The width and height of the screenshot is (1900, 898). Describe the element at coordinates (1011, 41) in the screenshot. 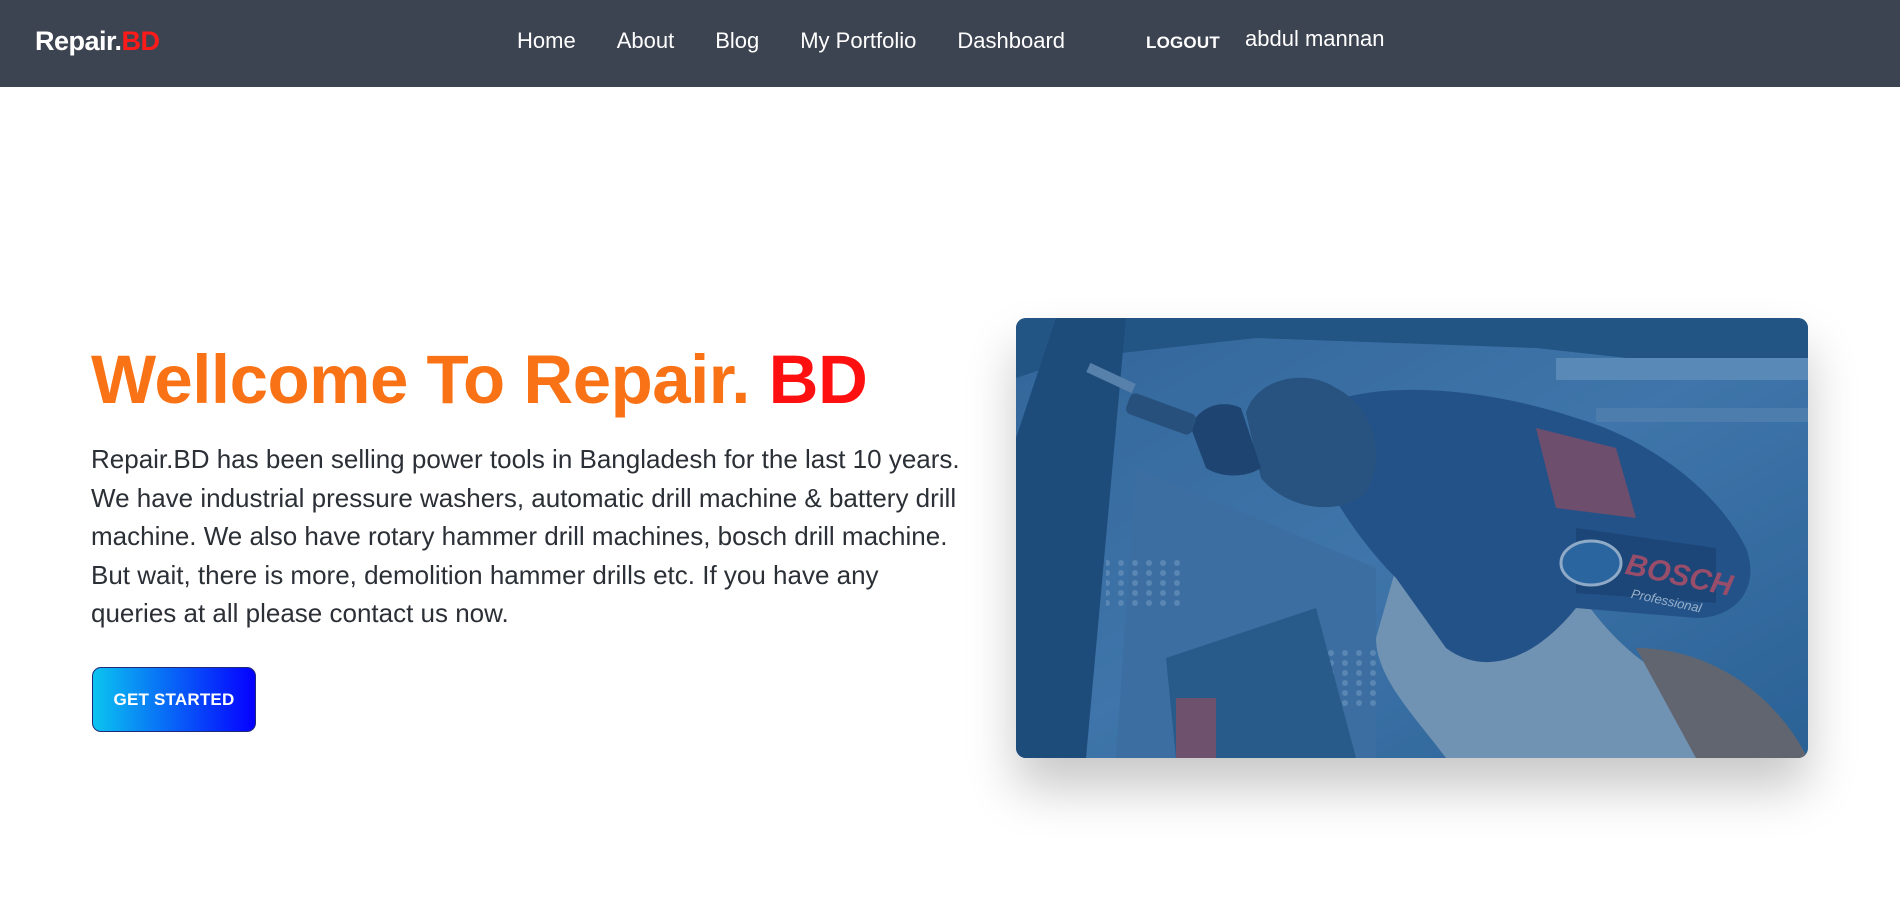

I see `nav-link-dashboard: Dashboard` at that location.